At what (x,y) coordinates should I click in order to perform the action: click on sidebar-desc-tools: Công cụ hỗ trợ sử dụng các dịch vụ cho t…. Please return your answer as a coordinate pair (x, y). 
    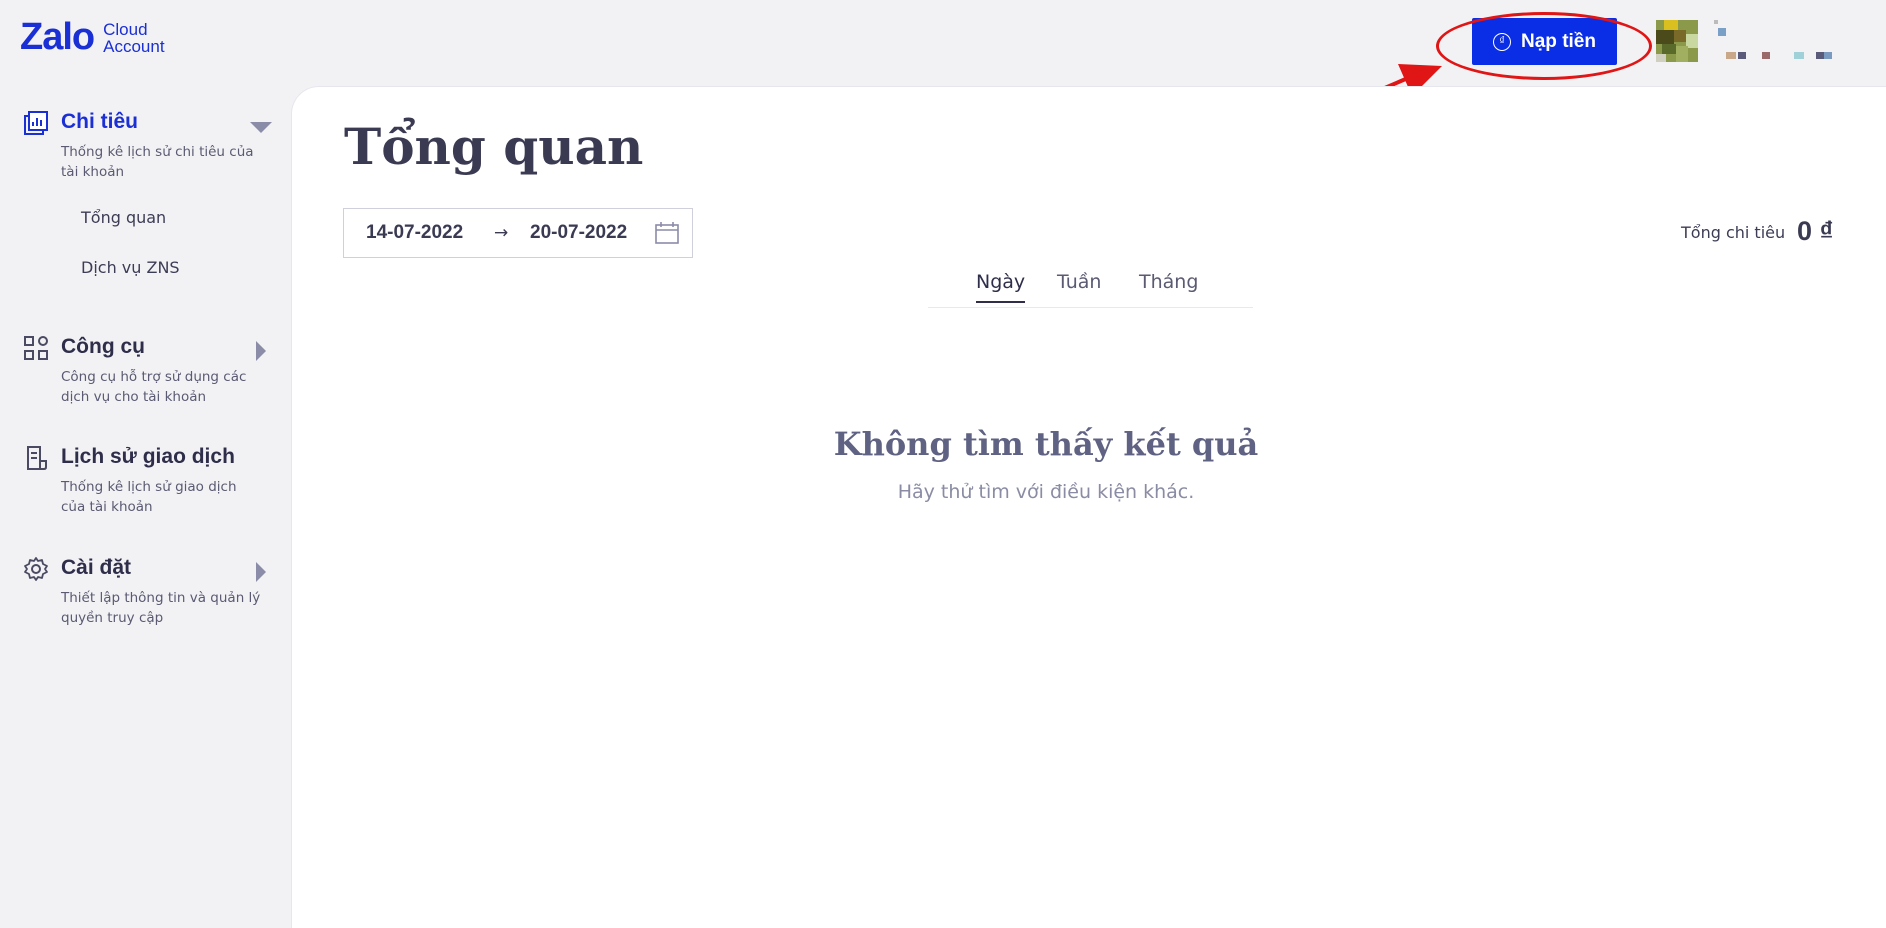
    Looking at the image, I should click on (154, 387).